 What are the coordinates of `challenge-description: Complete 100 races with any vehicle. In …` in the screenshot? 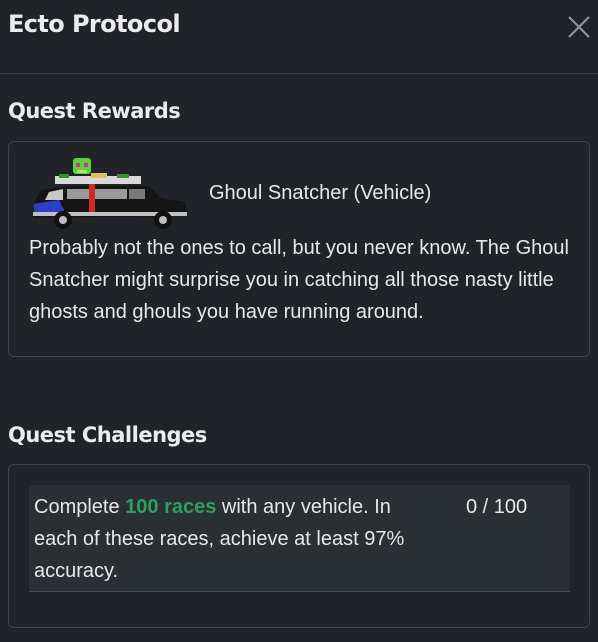 It's located at (234, 539).